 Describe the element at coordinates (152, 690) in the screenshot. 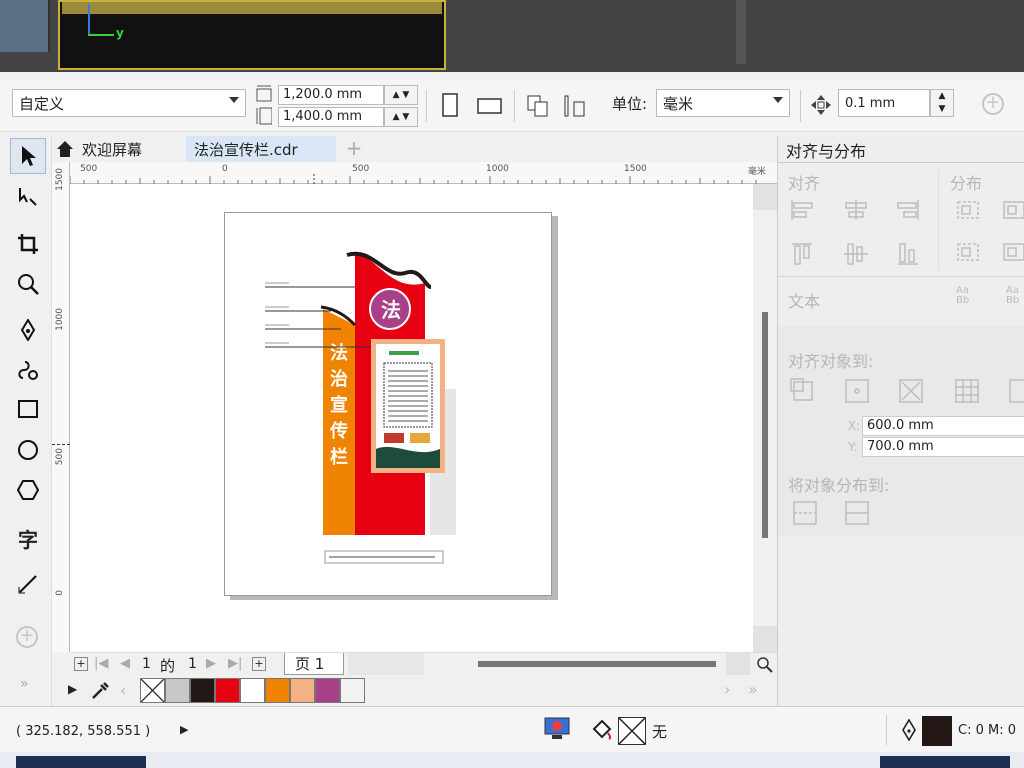

I see `no-color-swatch` at that location.